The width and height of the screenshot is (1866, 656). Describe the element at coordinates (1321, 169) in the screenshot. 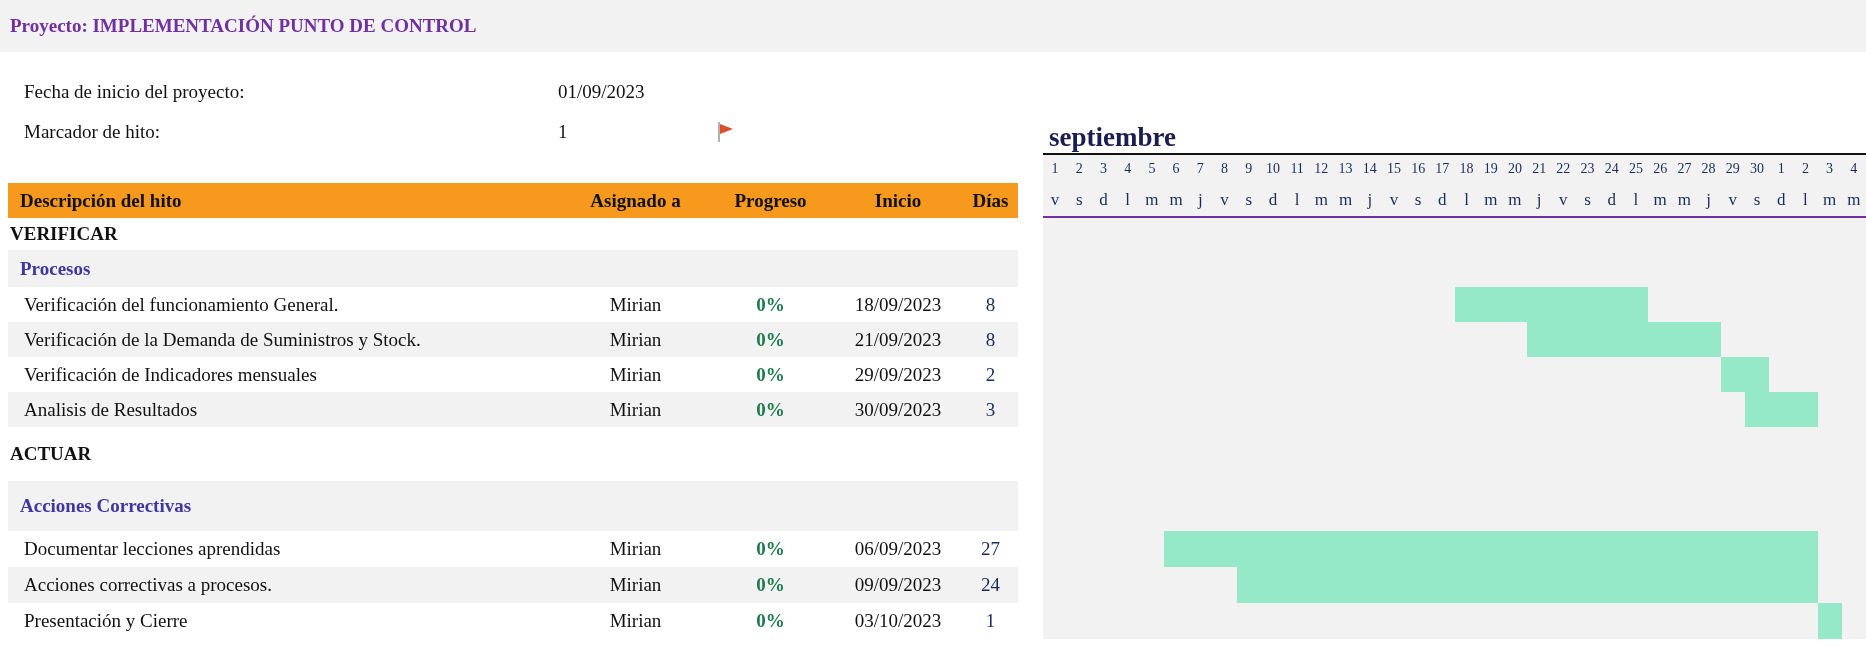

I see `day-number: 12` at that location.